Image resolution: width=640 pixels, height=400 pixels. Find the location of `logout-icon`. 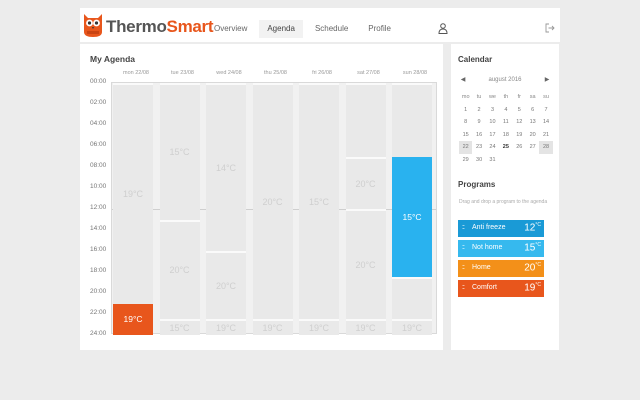

logout-icon is located at coordinates (550, 28).